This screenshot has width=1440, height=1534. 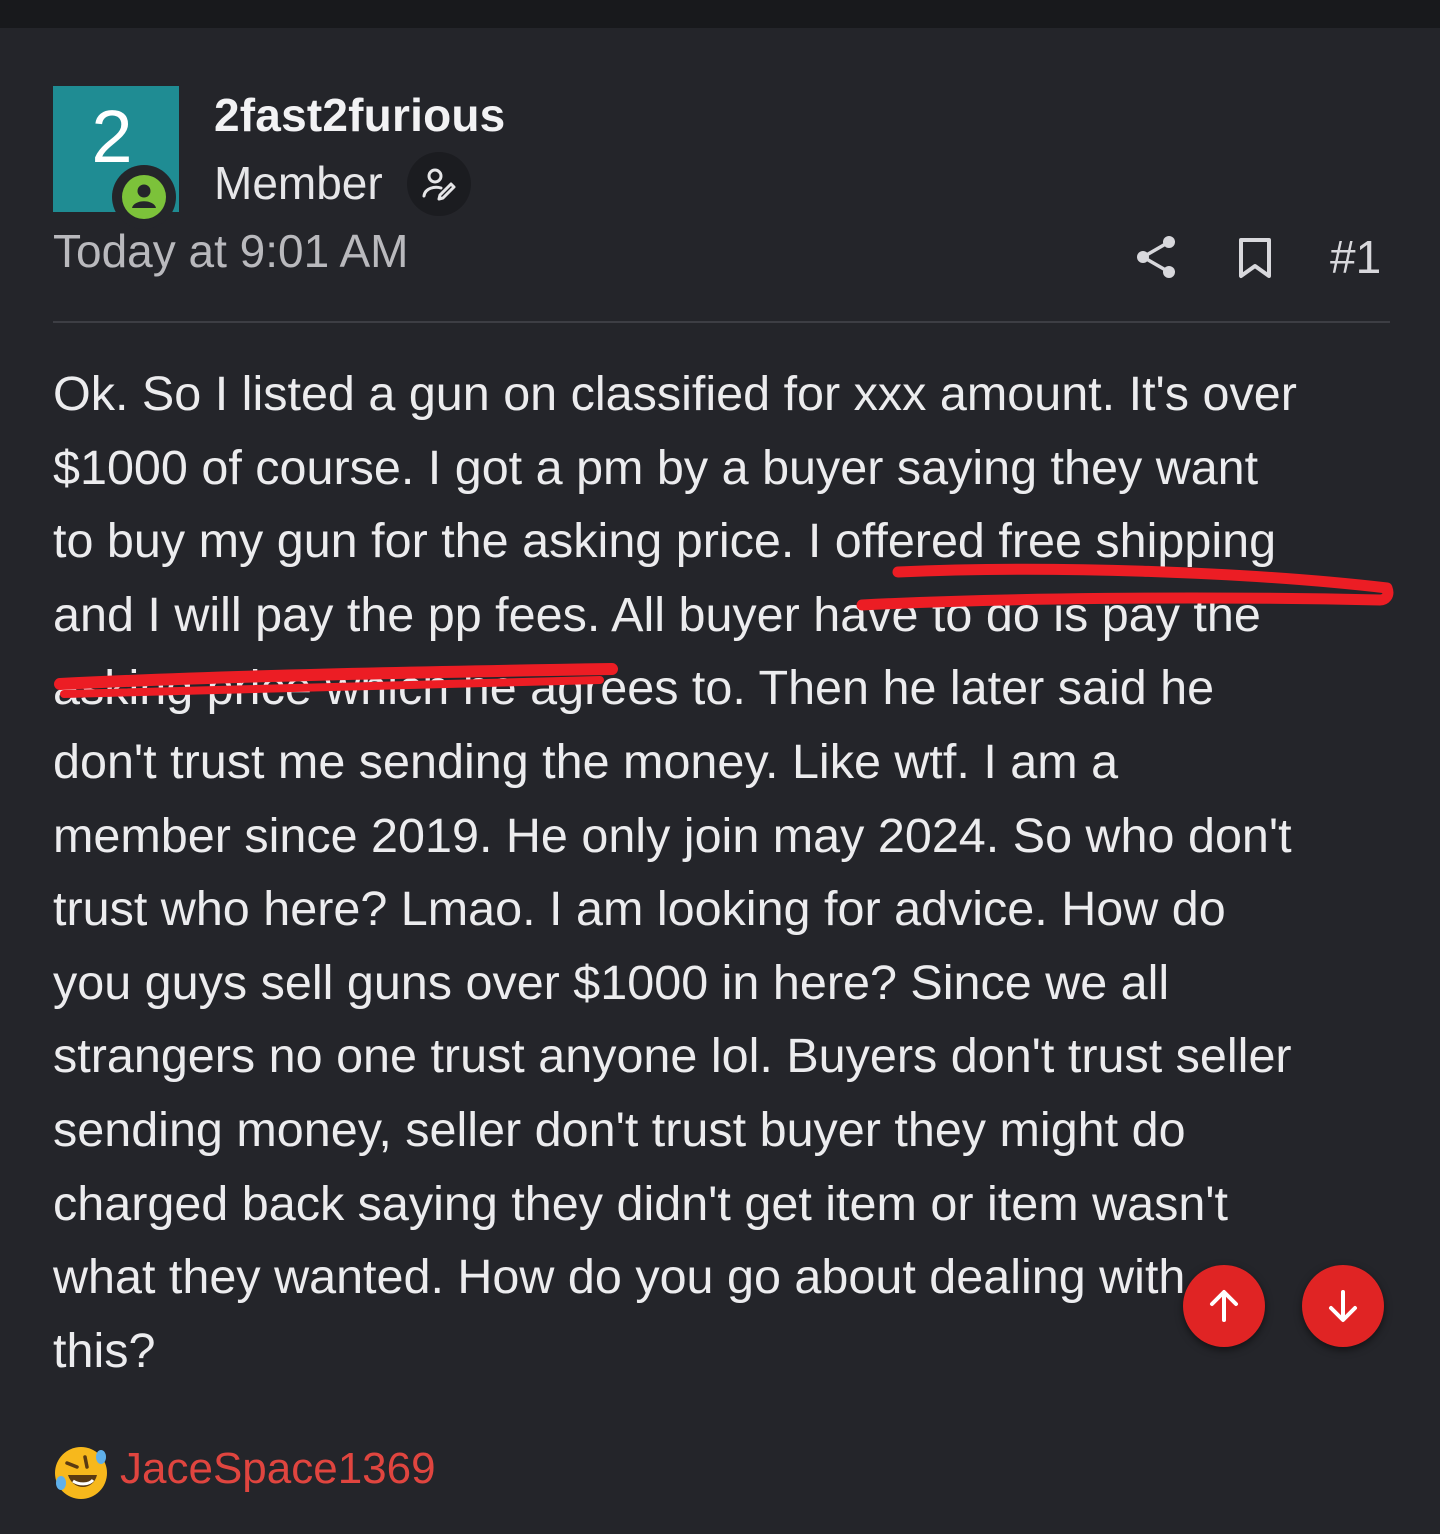 I want to click on status-bar, so click(x=720, y=14).